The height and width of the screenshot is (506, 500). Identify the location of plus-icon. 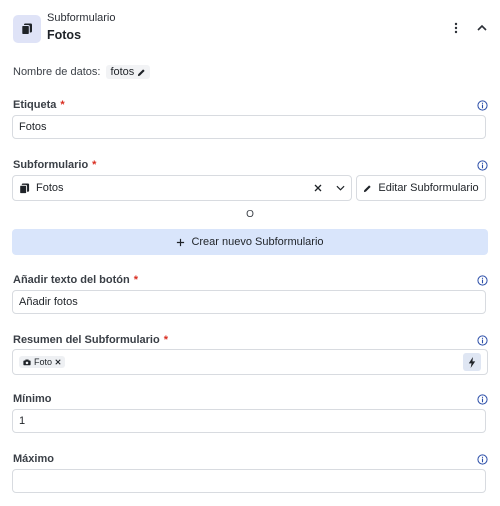
(181, 242).